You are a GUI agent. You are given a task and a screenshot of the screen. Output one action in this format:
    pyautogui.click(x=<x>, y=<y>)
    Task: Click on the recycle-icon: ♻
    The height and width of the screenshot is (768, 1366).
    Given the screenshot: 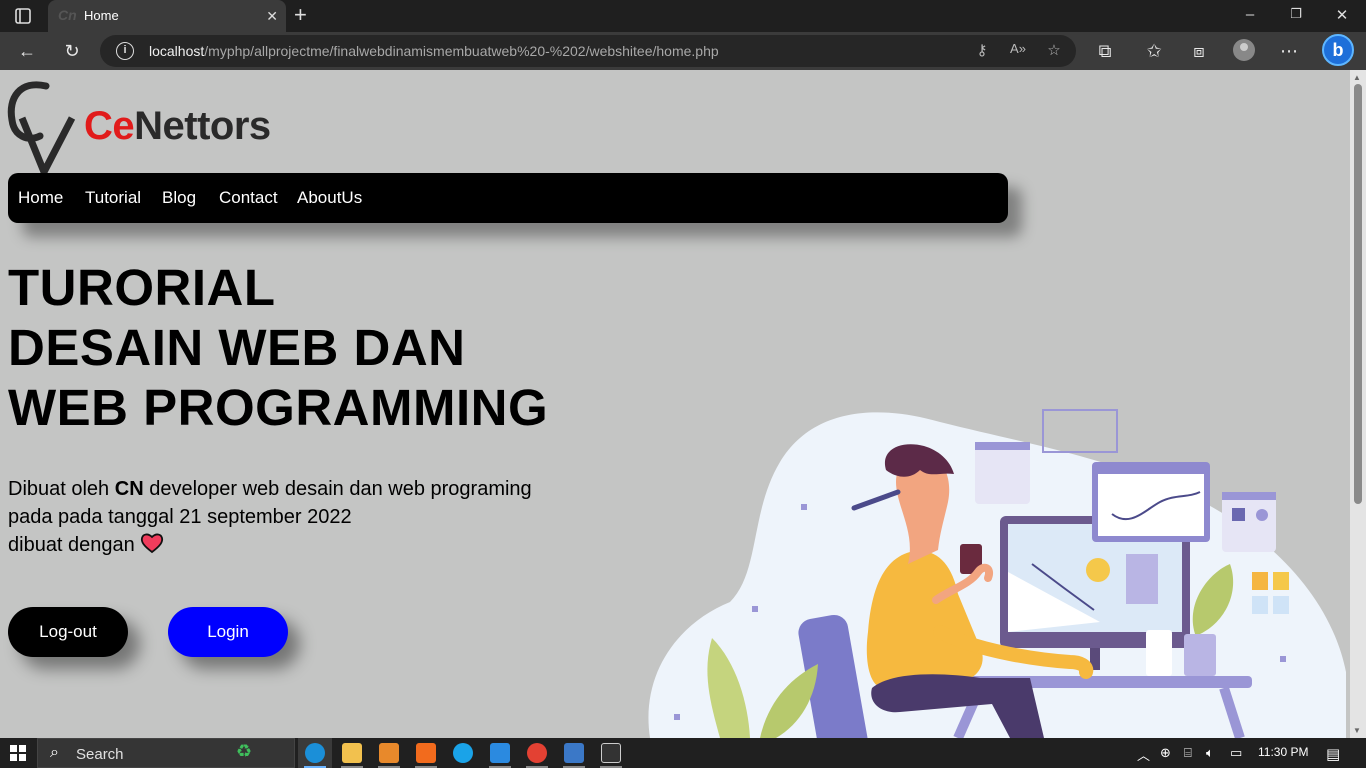 What is the action you would take?
    pyautogui.click(x=244, y=751)
    